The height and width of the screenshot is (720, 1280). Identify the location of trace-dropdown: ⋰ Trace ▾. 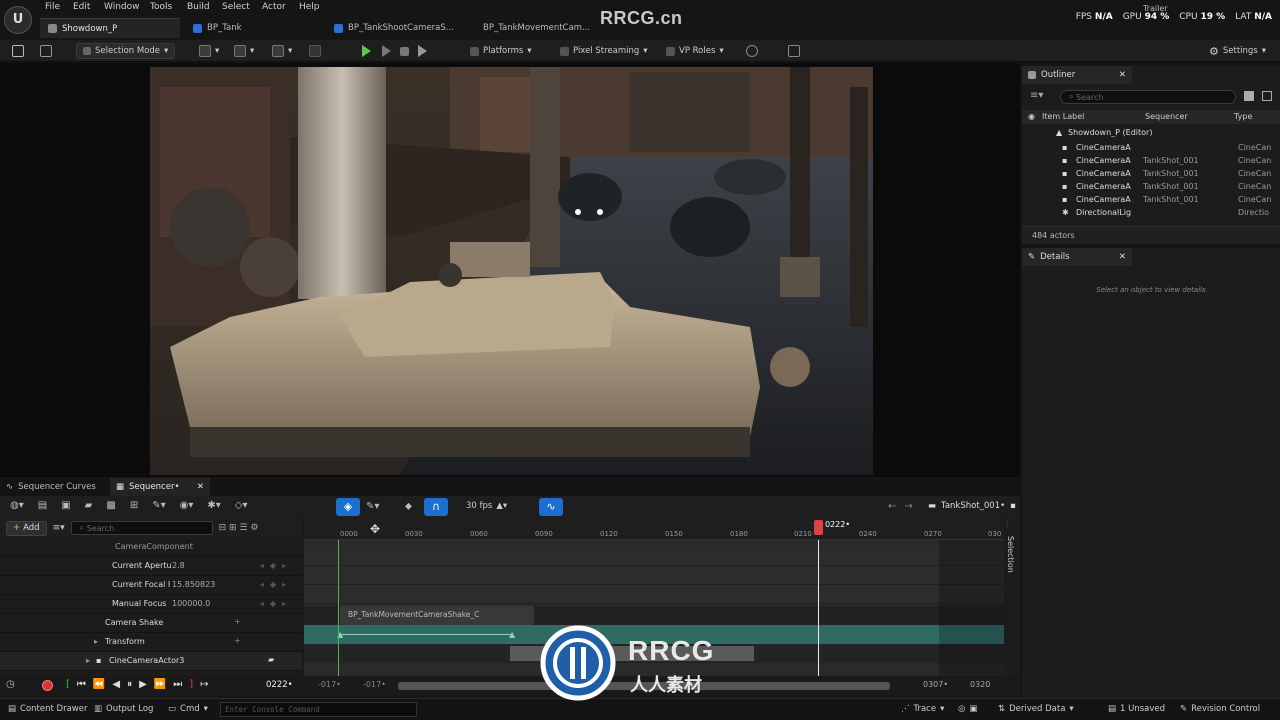
(922, 709).